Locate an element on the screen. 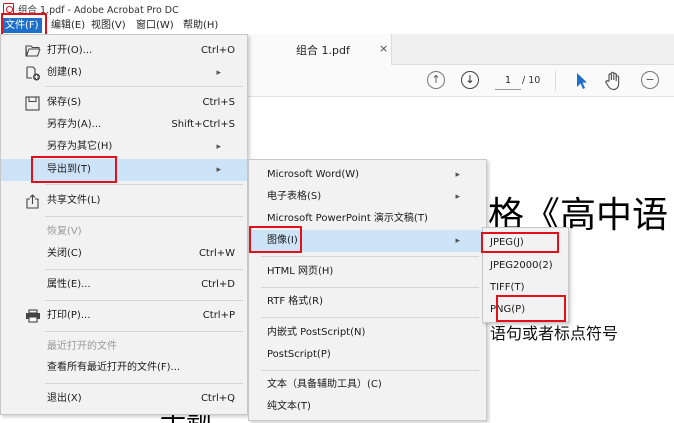  menu-item-export-rtf: RTF 格式(R) is located at coordinates (367, 302).